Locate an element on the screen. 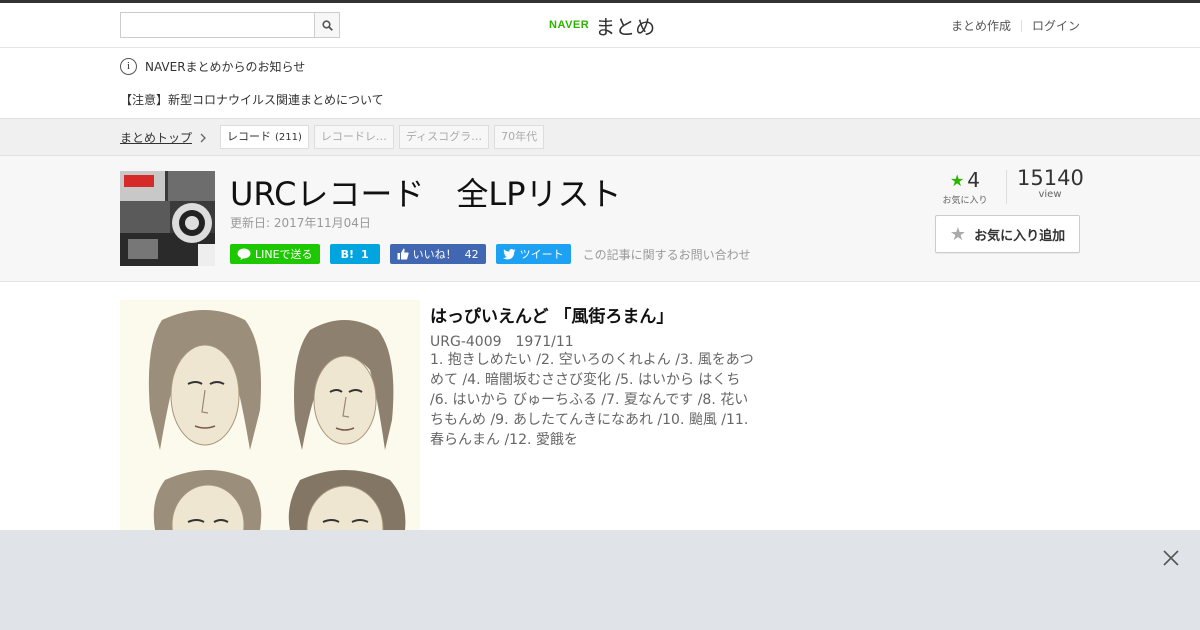 The width and height of the screenshot is (1200, 630). close-icon is located at coordinates (1171, 558).